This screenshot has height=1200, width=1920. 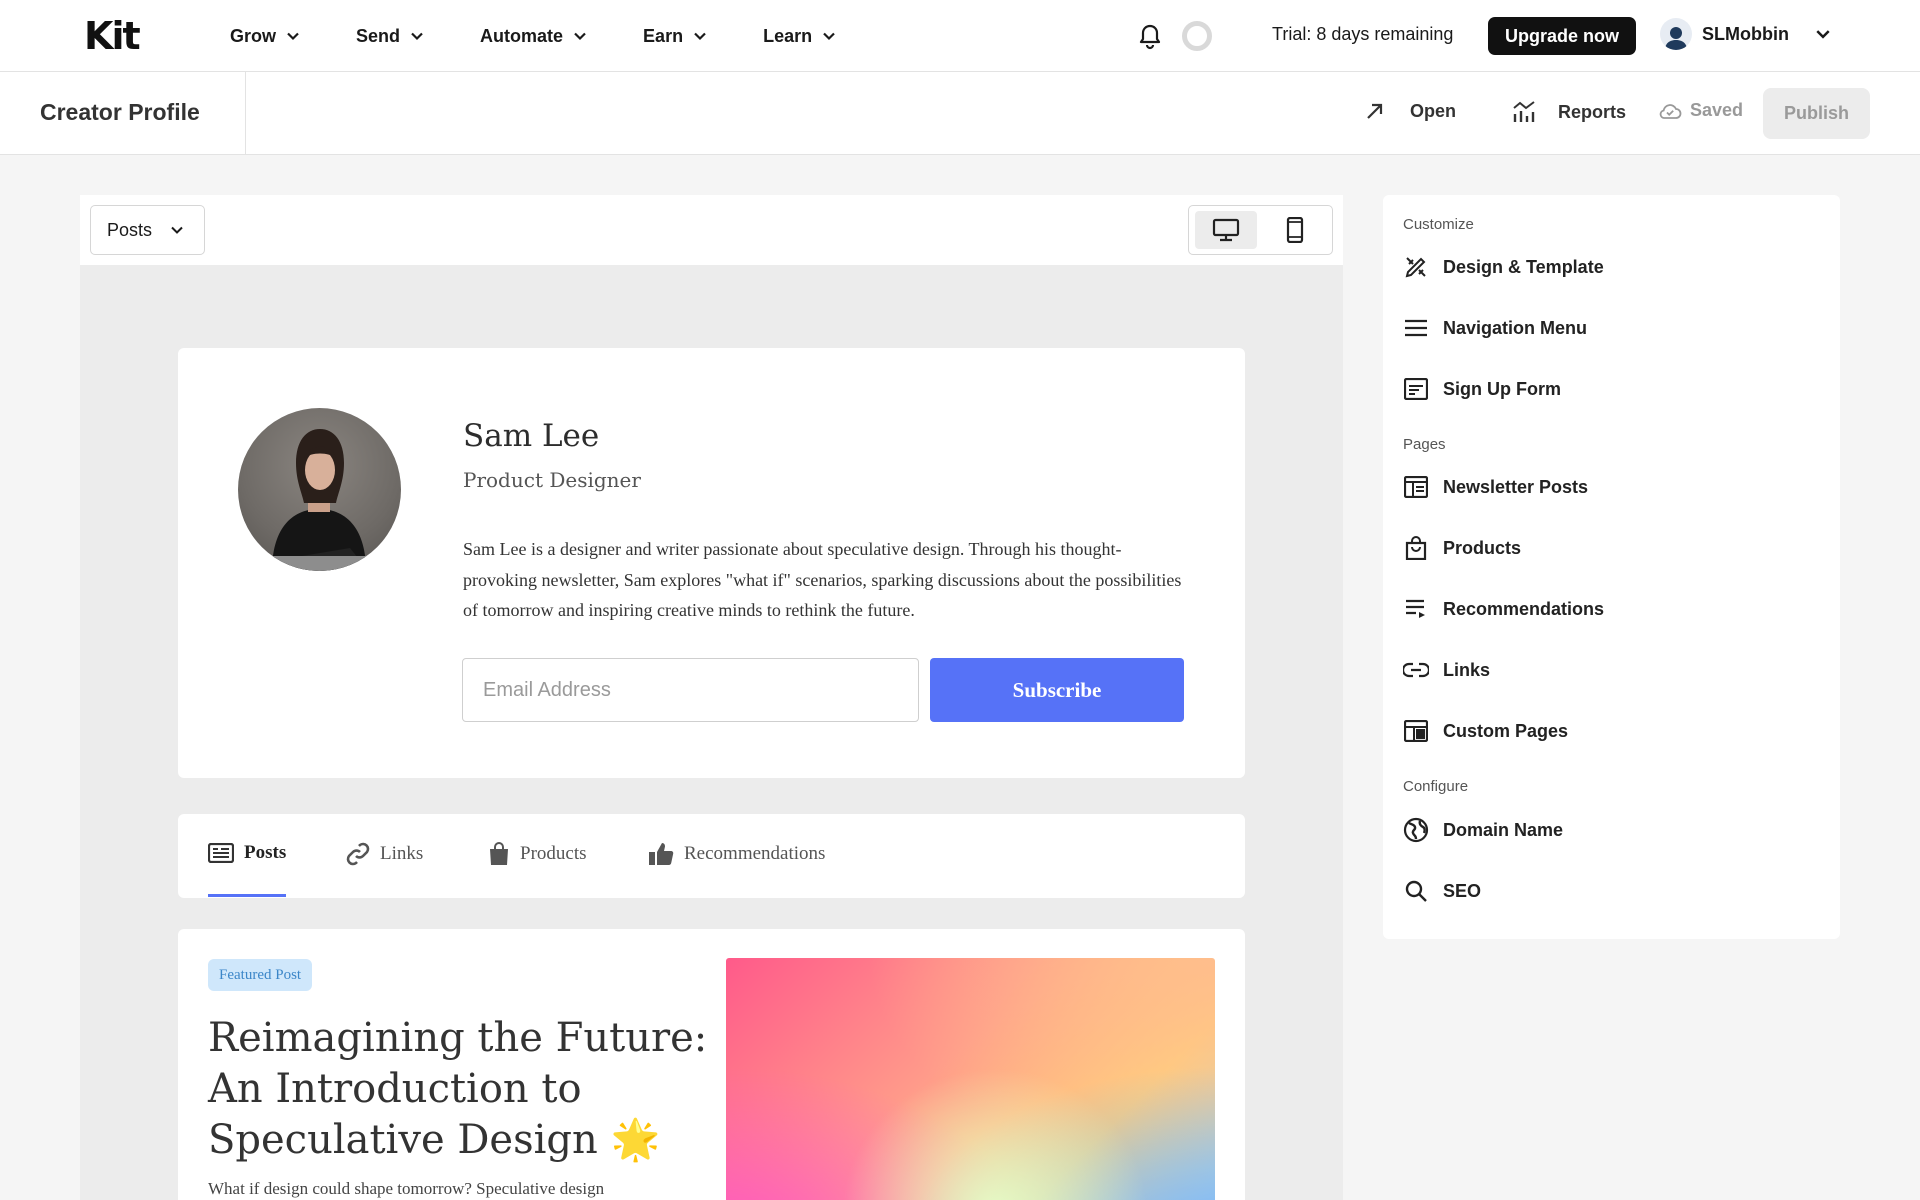 I want to click on panel-item-domain-name: Domain Name, so click(x=1483, y=830).